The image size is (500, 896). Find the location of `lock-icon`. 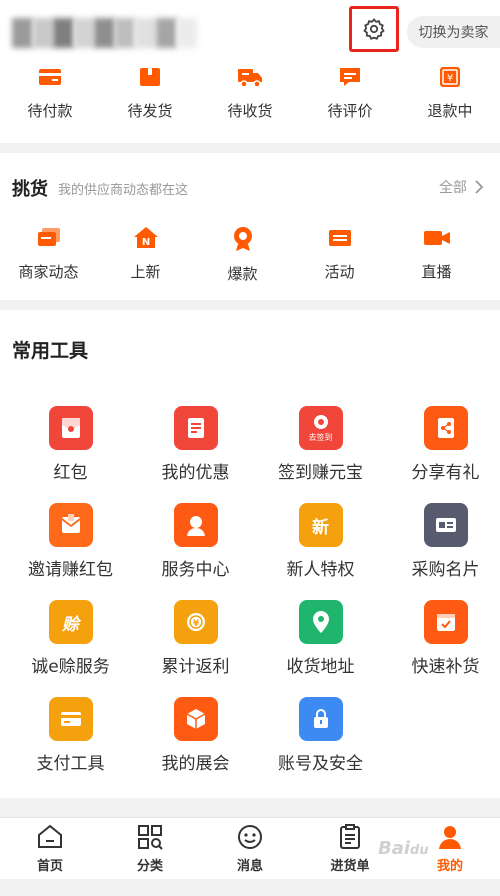

lock-icon is located at coordinates (320, 719).